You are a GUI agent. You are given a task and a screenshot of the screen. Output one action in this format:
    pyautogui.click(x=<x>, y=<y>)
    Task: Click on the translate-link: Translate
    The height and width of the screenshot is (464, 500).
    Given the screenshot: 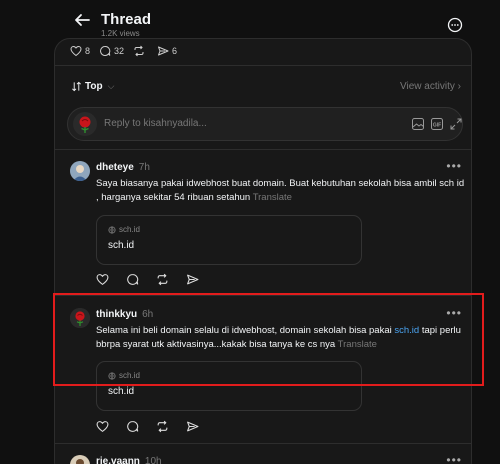 What is the action you would take?
    pyautogui.click(x=272, y=197)
    